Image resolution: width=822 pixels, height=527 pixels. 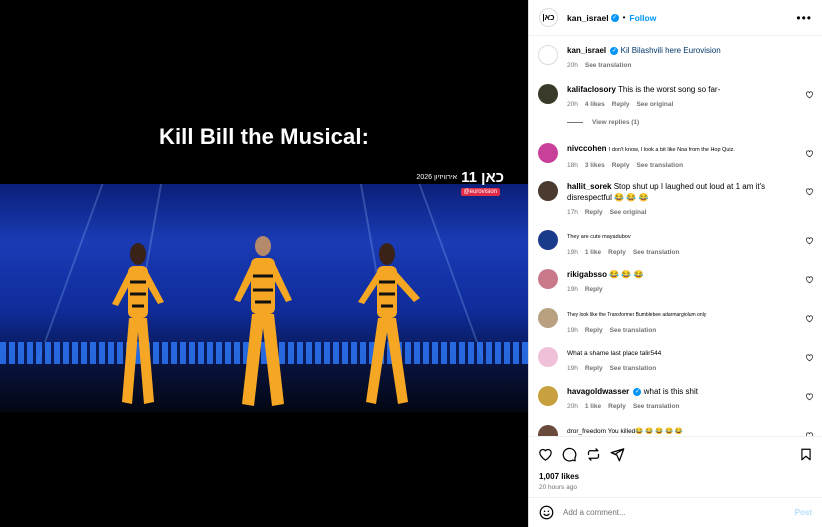 What do you see at coordinates (460, 177) in the screenshot?
I see `broadcaster-logo: אירוויזיון 2026 11 כאן` at bounding box center [460, 177].